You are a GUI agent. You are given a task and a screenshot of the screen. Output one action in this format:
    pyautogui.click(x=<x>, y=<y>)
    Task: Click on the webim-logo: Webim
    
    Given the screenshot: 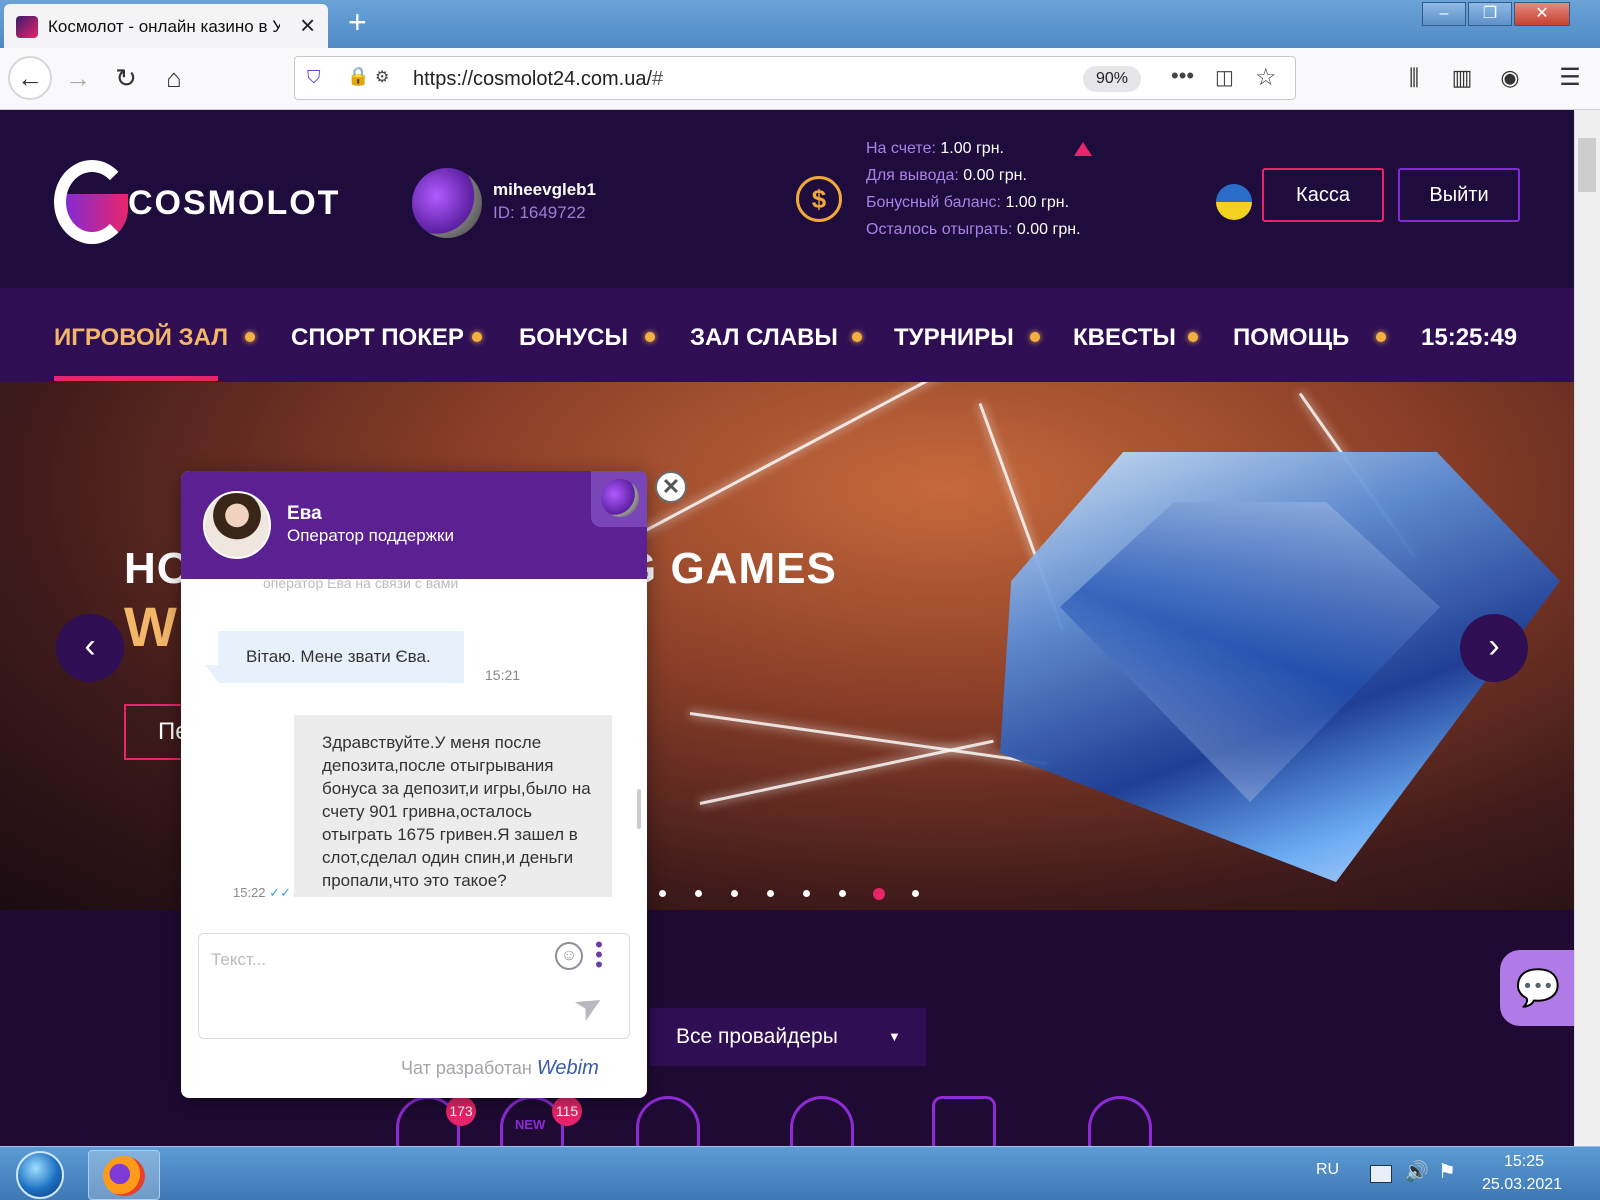 What is the action you would take?
    pyautogui.click(x=568, y=1068)
    